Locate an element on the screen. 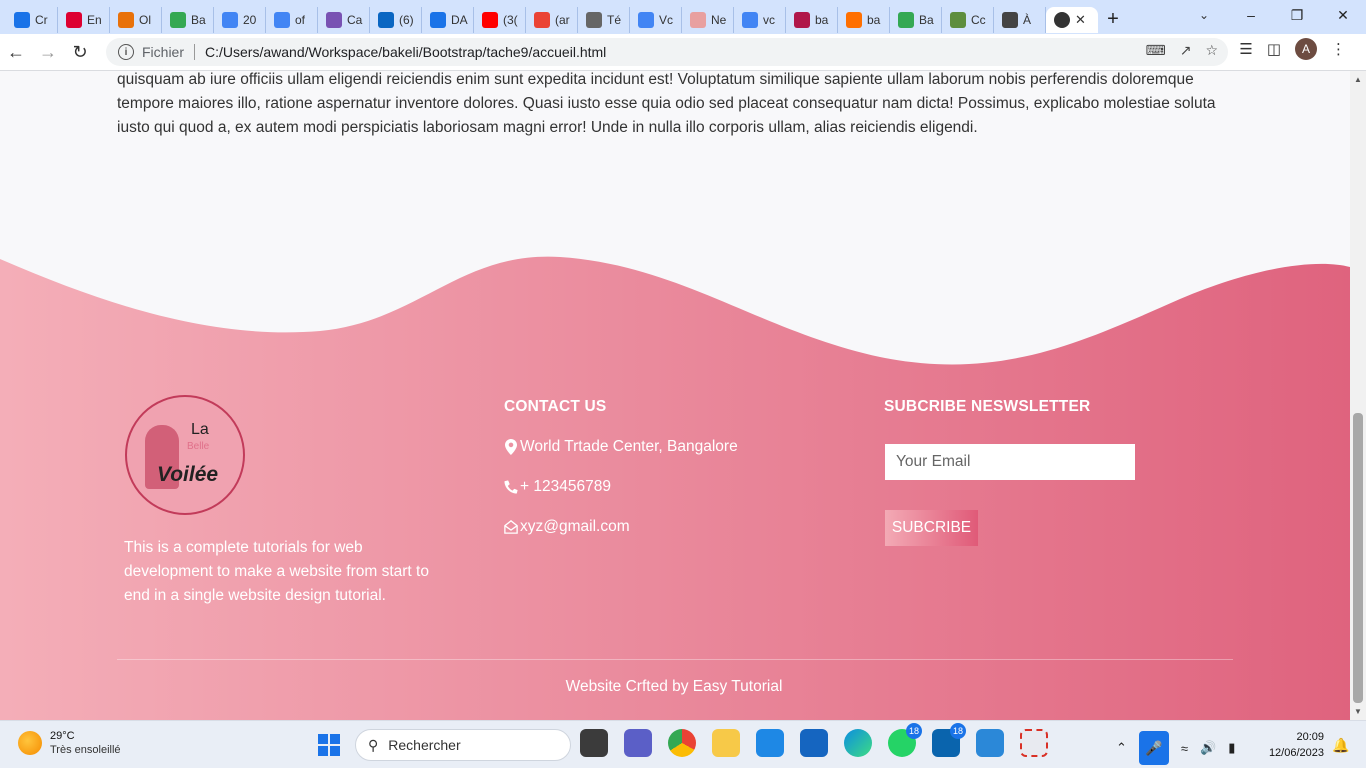 The width and height of the screenshot is (1366, 768). close-tab-icon: ✕ is located at coordinates (1080, 20).